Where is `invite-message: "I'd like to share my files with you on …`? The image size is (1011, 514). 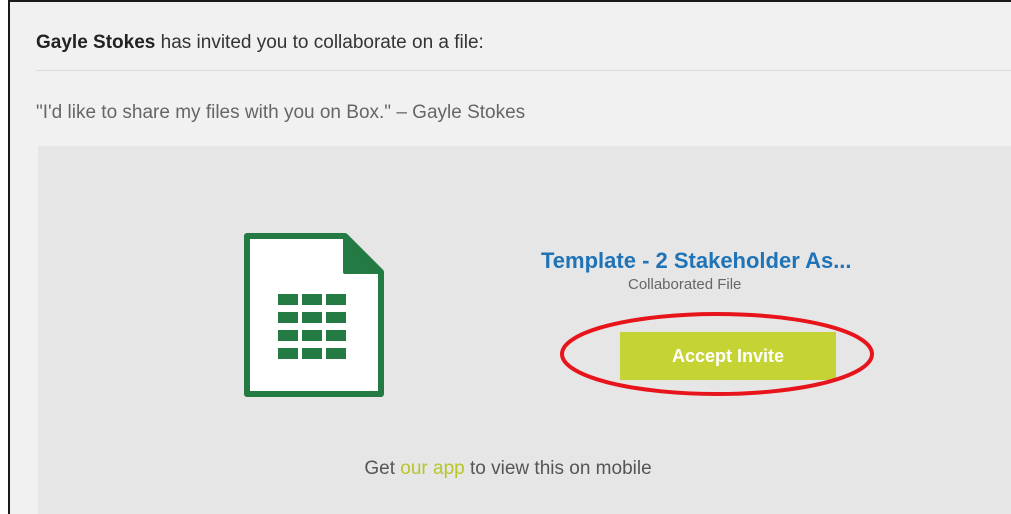 invite-message: "I'd like to share my files with you on … is located at coordinates (281, 112).